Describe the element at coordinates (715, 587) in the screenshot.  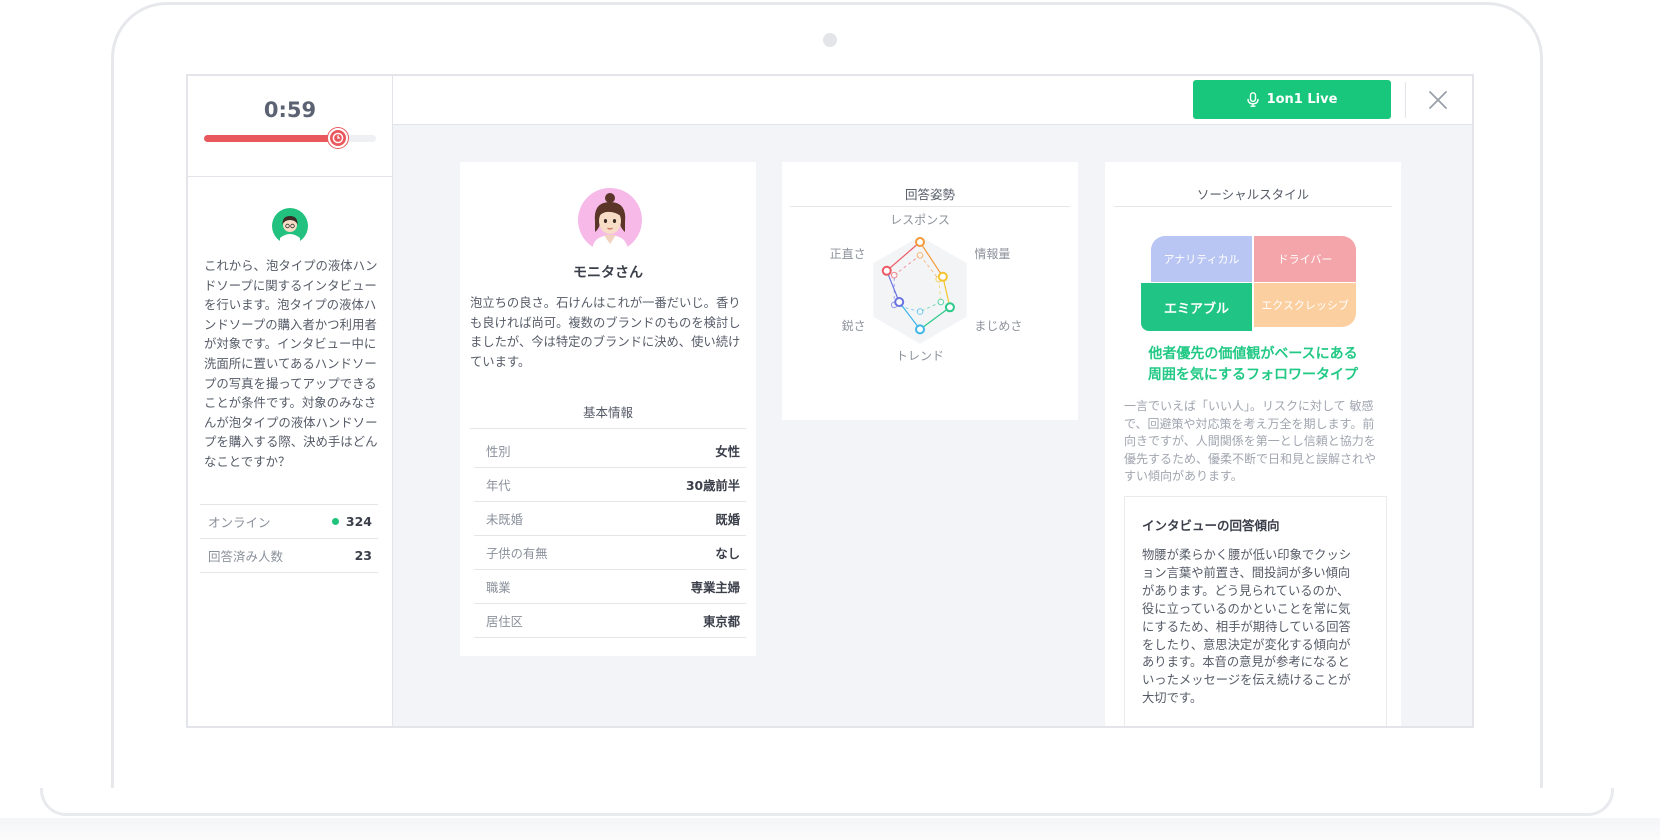
I see `info-value: 専業主婦` at that location.